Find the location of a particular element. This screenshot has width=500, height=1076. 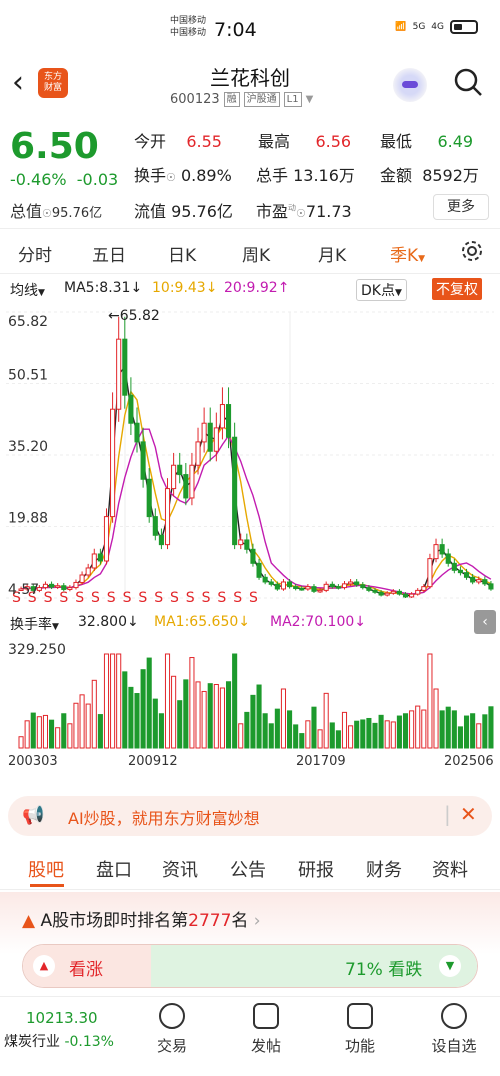

collapse-icon: ‹ is located at coordinates (485, 622).